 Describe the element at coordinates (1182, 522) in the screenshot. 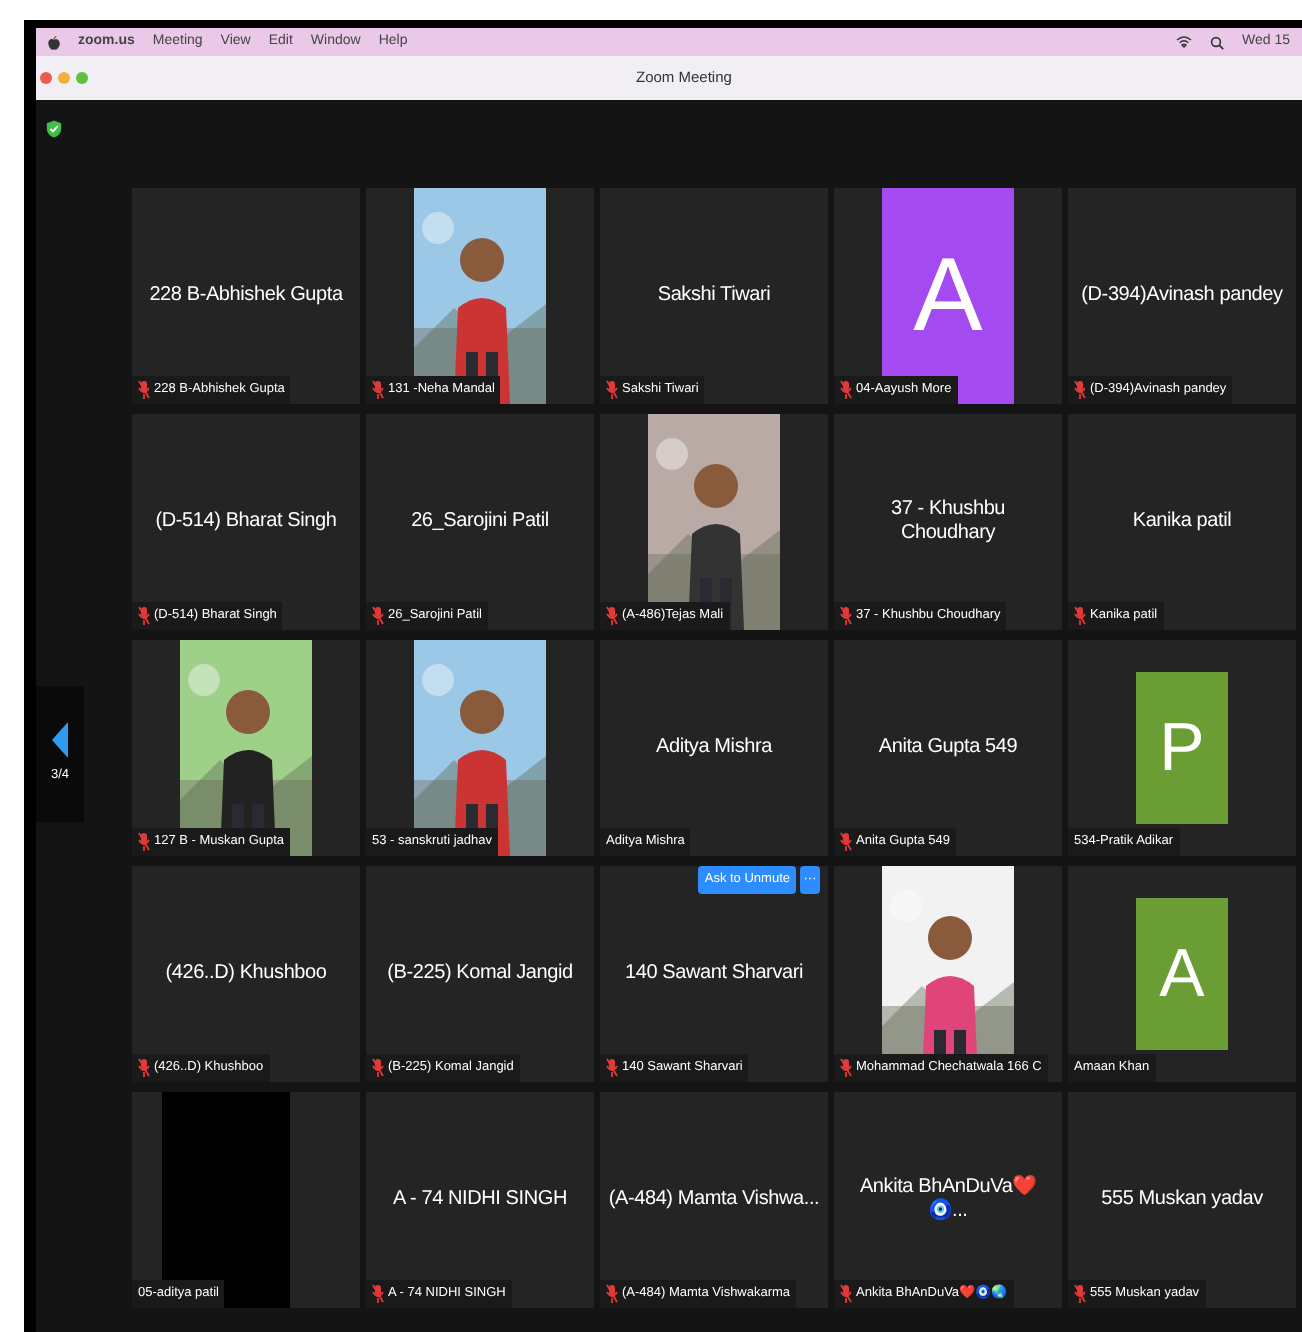

I see `participant-name: Kanika patil` at that location.